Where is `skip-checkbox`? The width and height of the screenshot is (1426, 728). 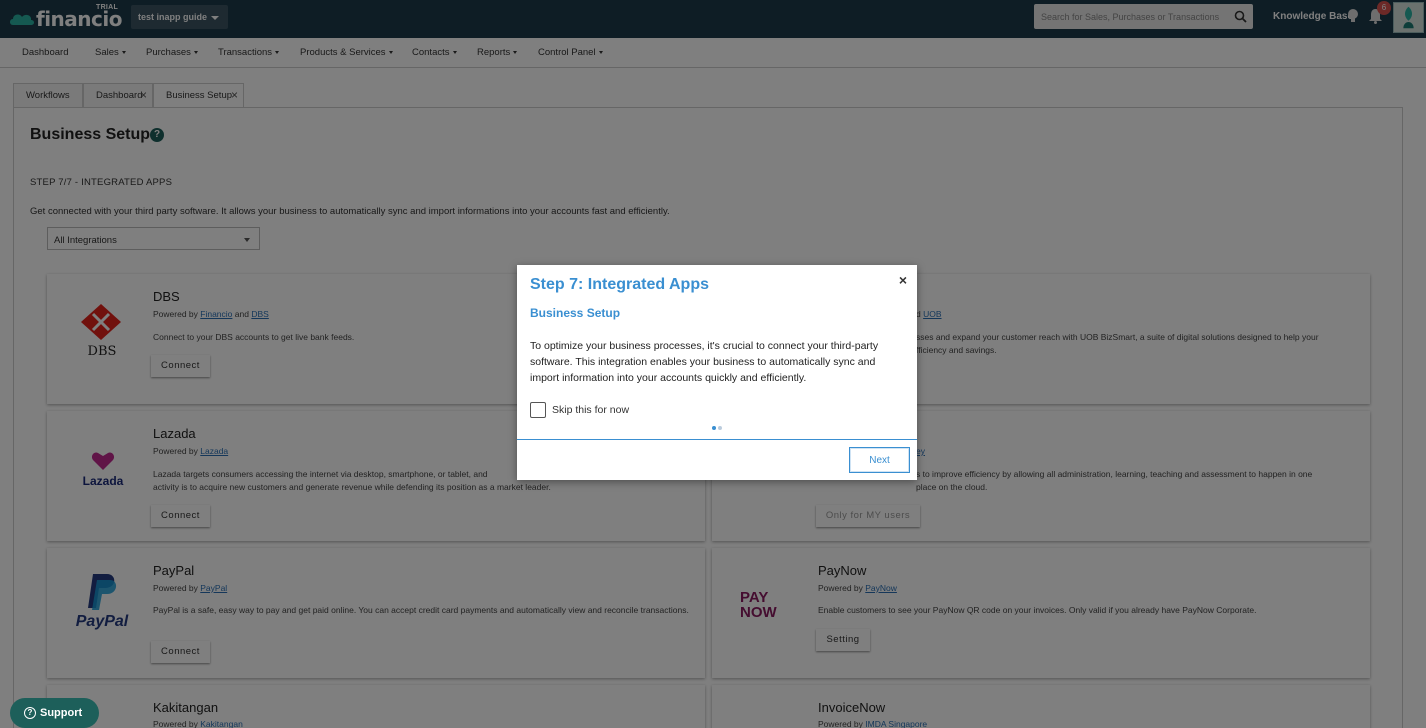 skip-checkbox is located at coordinates (538, 410).